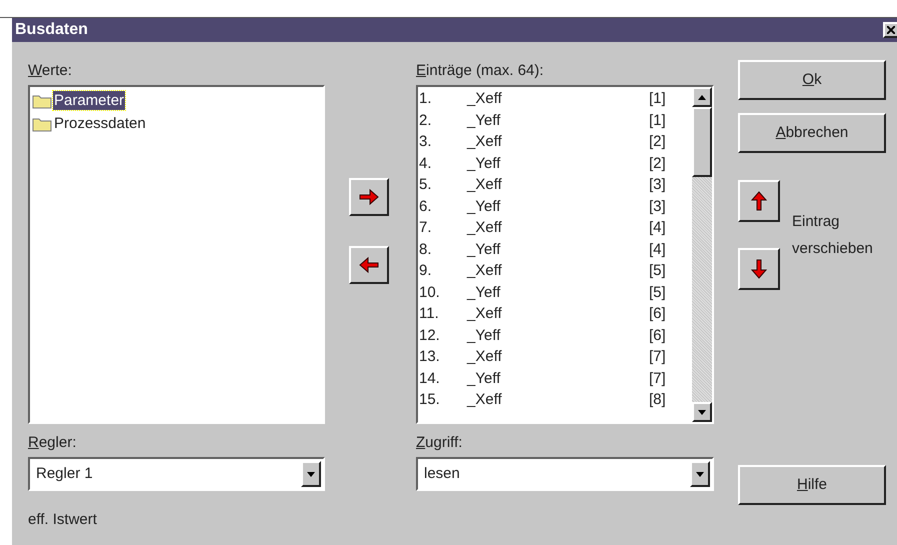 Image resolution: width=897 pixels, height=545 pixels. I want to click on field-label: Regler:, so click(53, 443).